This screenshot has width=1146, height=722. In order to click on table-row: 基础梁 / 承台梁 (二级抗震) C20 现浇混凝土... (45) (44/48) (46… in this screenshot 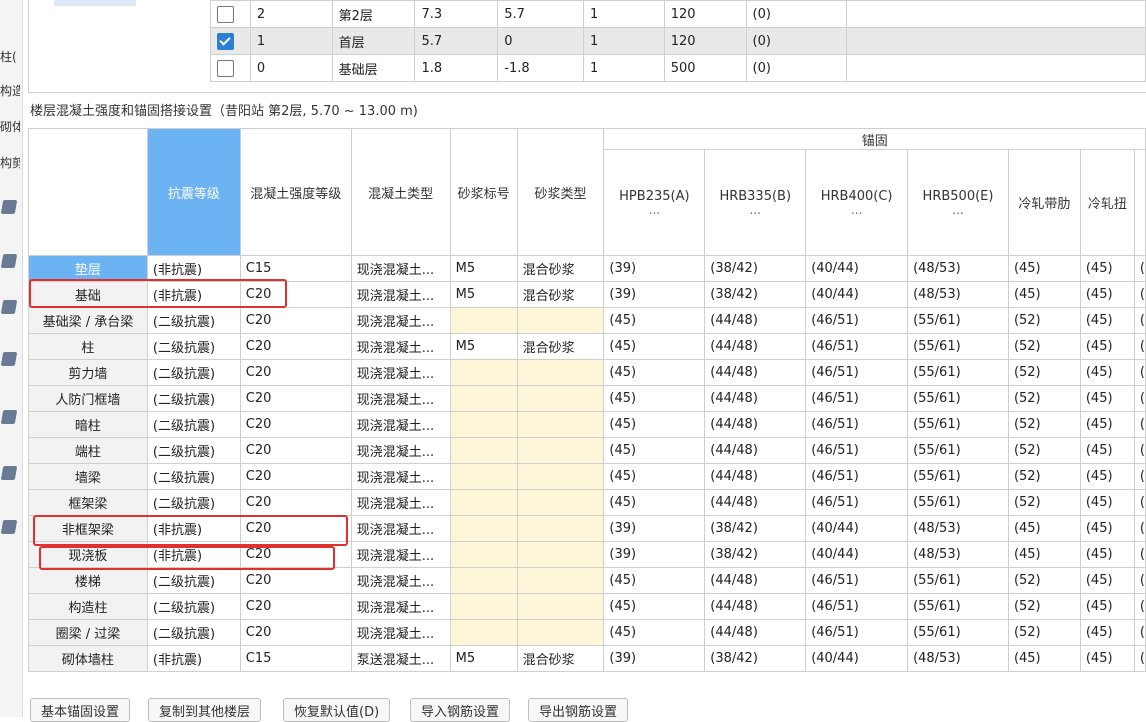, I will do `click(587, 320)`.